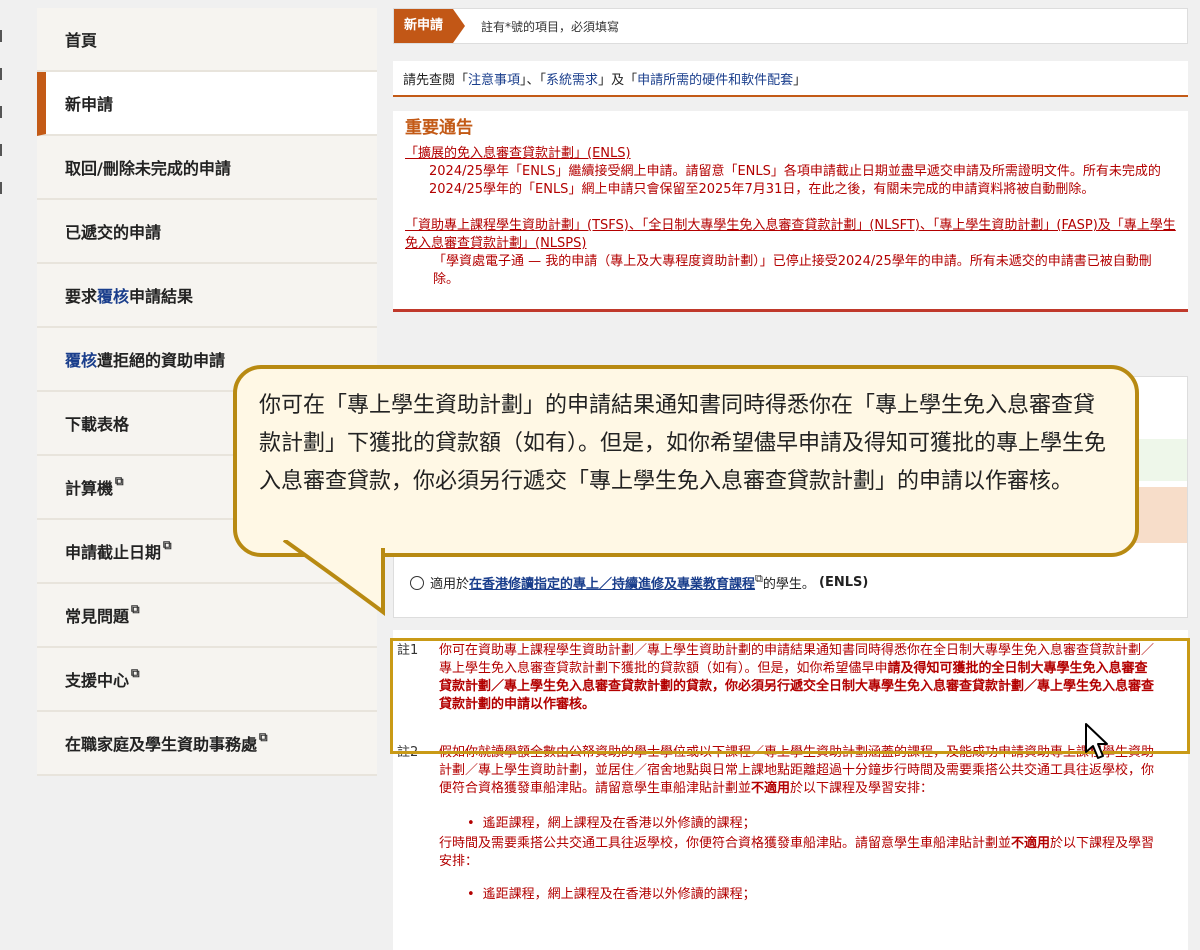  Describe the element at coordinates (207, 104) in the screenshot. I see `sidebar-item-new-application: 新申請` at that location.